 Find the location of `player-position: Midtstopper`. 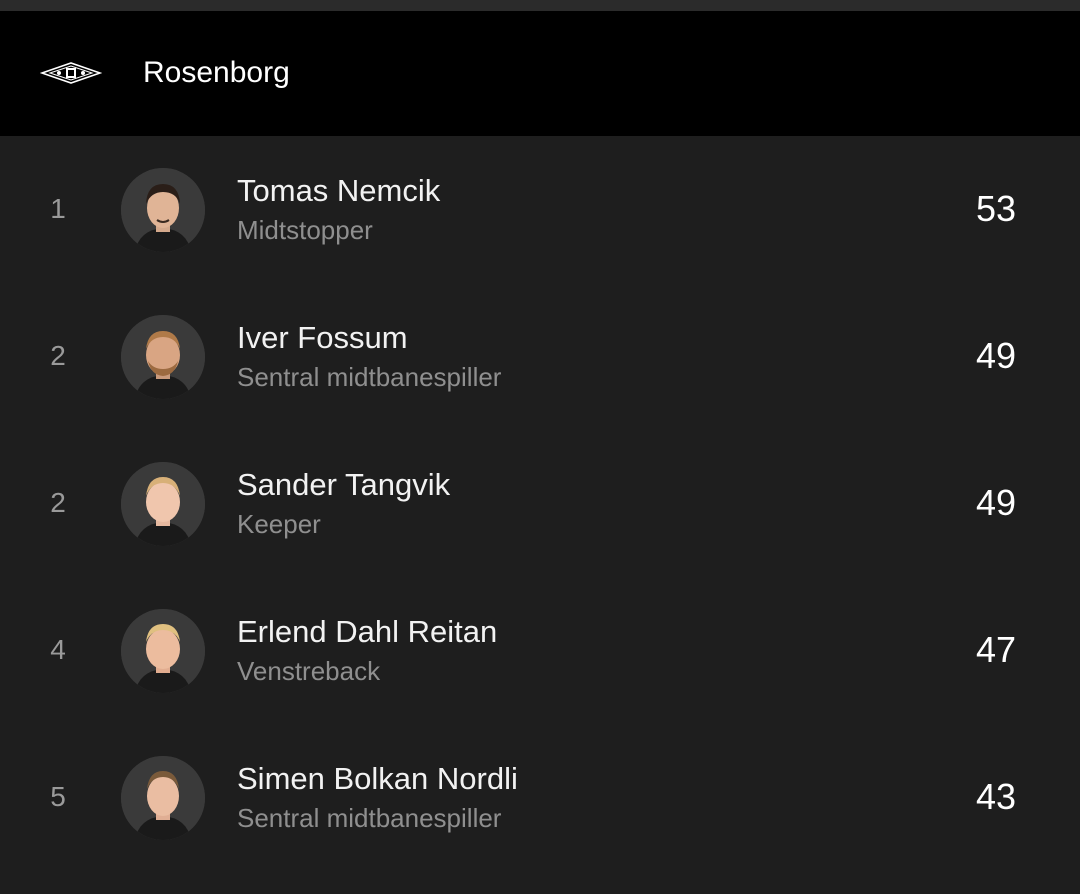

player-position: Midtstopper is located at coordinates (305, 230).